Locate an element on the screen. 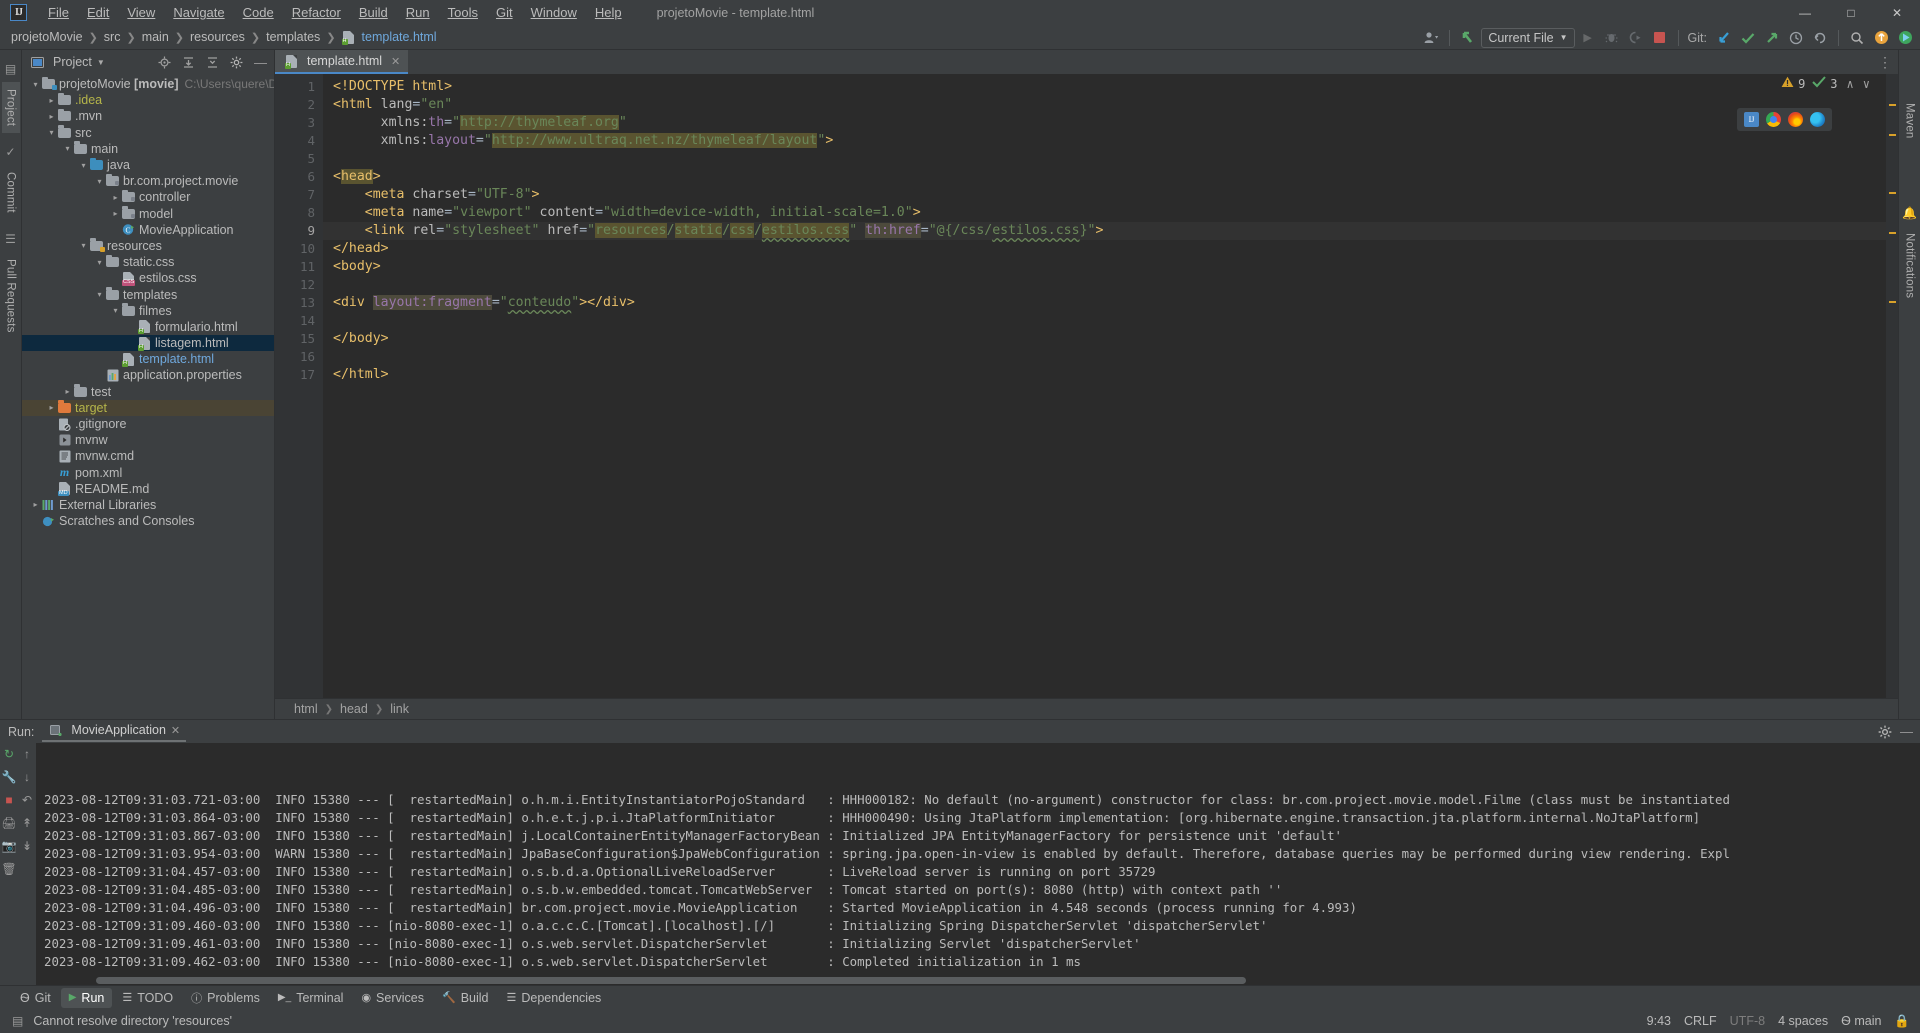  gutter-line-16: 16 is located at coordinates (299, 357).